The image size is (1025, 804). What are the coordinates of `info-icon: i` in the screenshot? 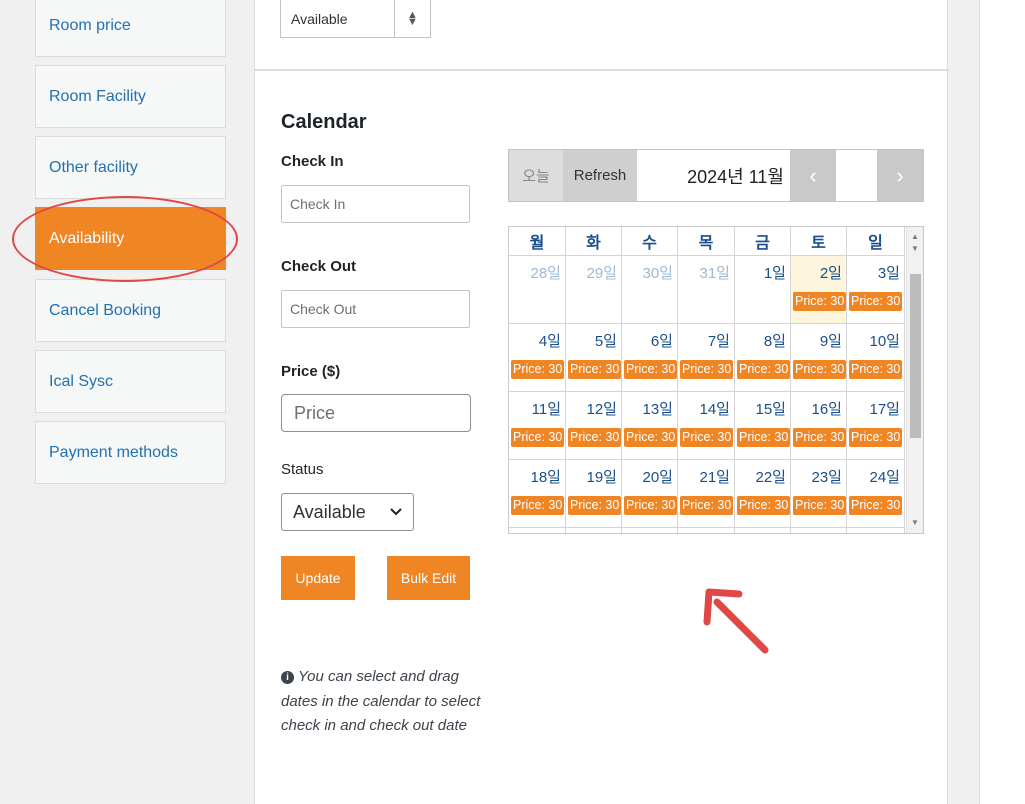 It's located at (287, 677).